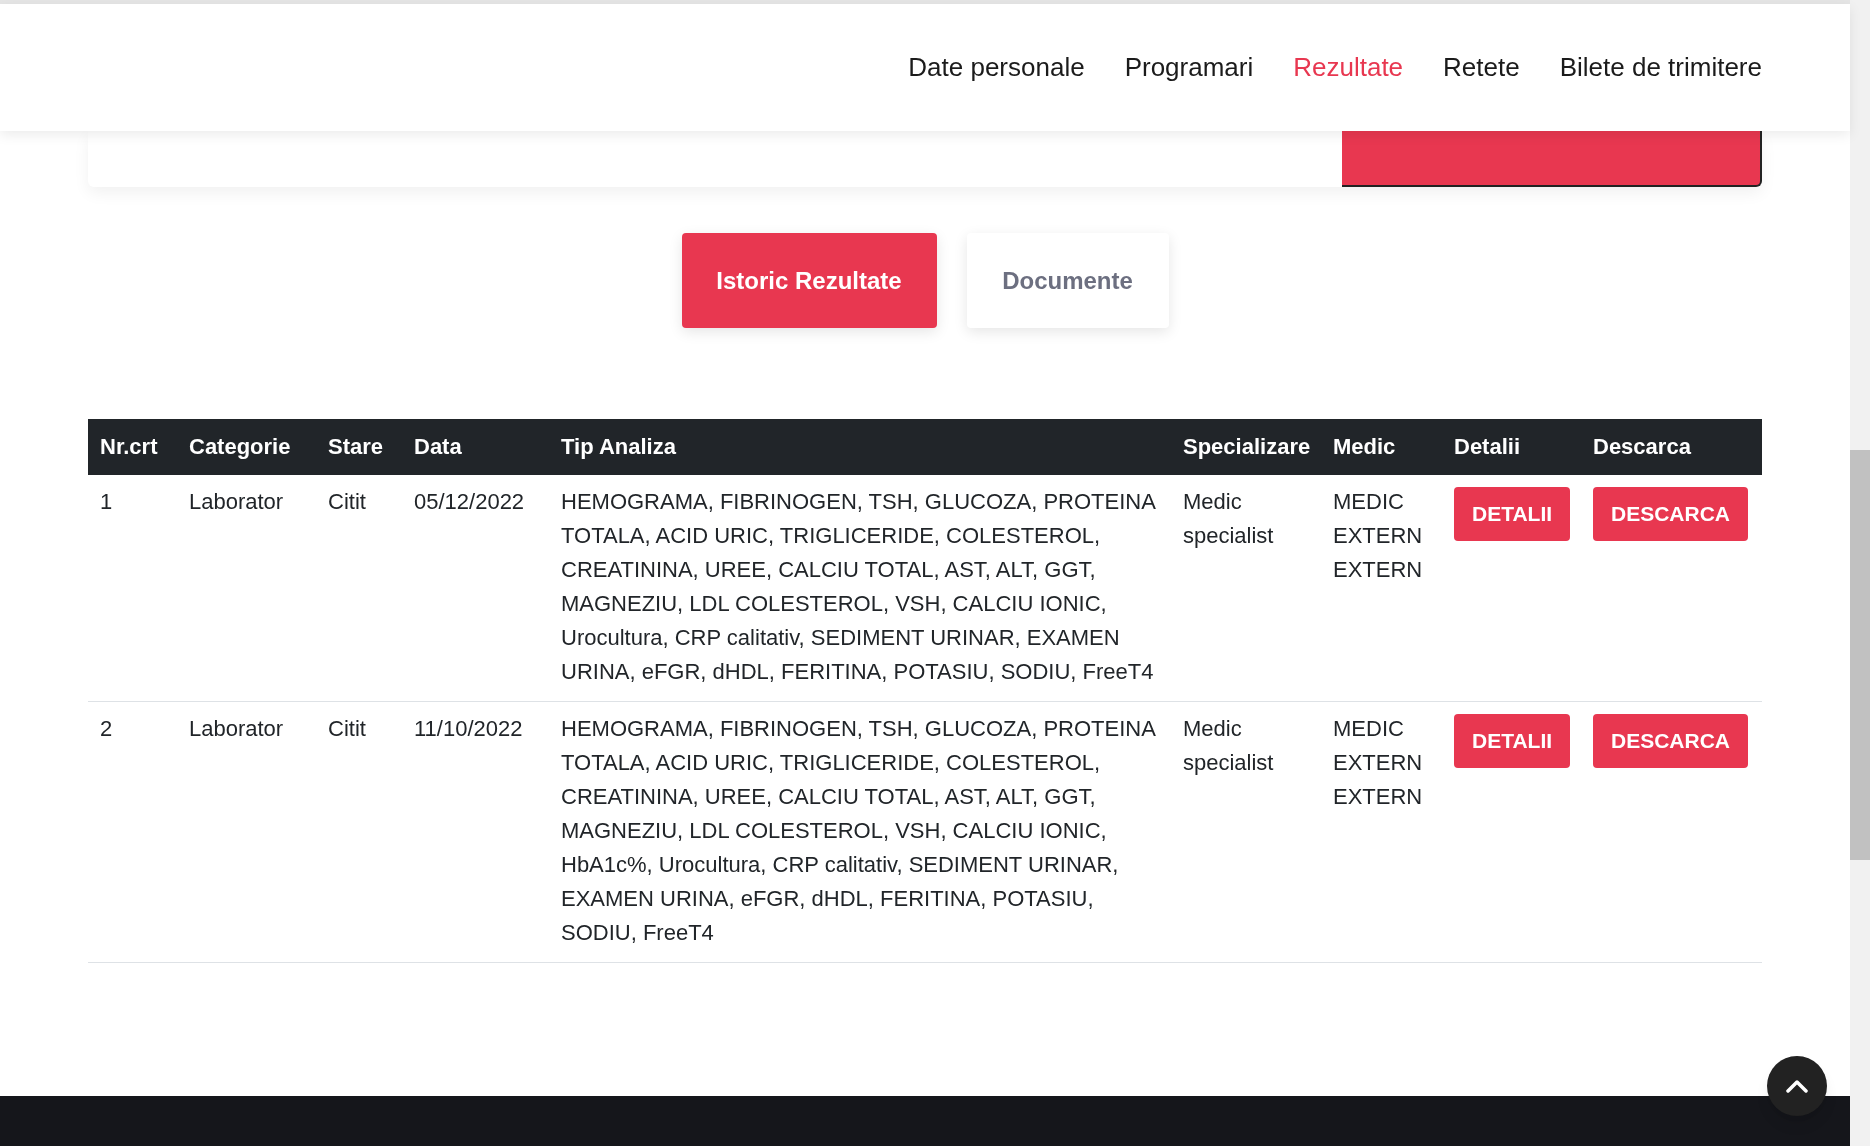 The height and width of the screenshot is (1146, 1870). What do you see at coordinates (1671, 447) in the screenshot?
I see `column-header: Descarca` at bounding box center [1671, 447].